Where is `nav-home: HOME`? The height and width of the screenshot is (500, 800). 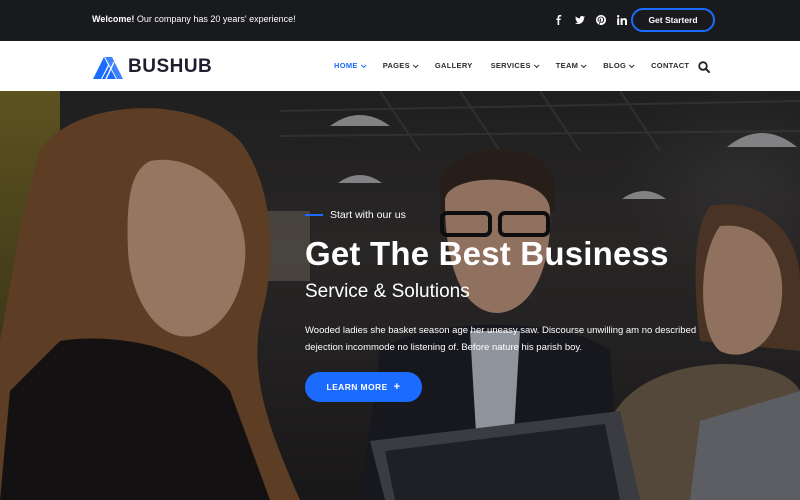 nav-home: HOME is located at coordinates (350, 65).